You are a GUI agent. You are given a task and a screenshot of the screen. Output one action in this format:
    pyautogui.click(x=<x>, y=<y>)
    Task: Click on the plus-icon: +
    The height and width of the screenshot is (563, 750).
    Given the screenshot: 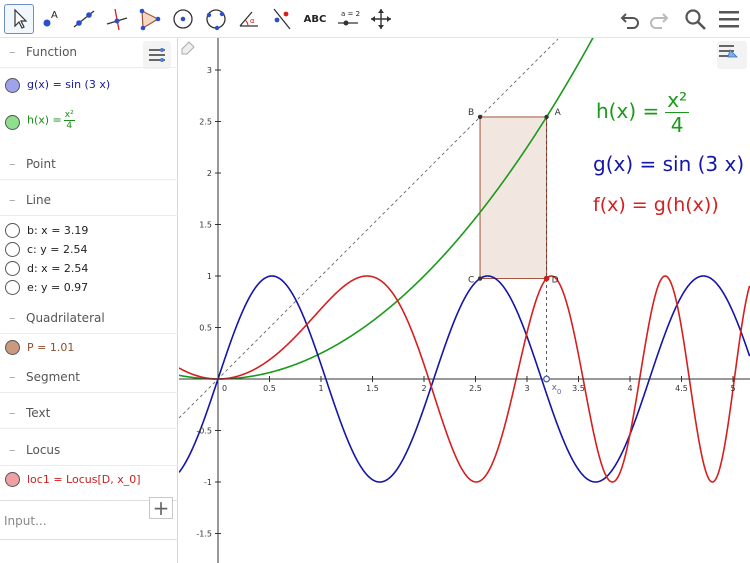 What is the action you would take?
    pyautogui.click(x=161, y=508)
    